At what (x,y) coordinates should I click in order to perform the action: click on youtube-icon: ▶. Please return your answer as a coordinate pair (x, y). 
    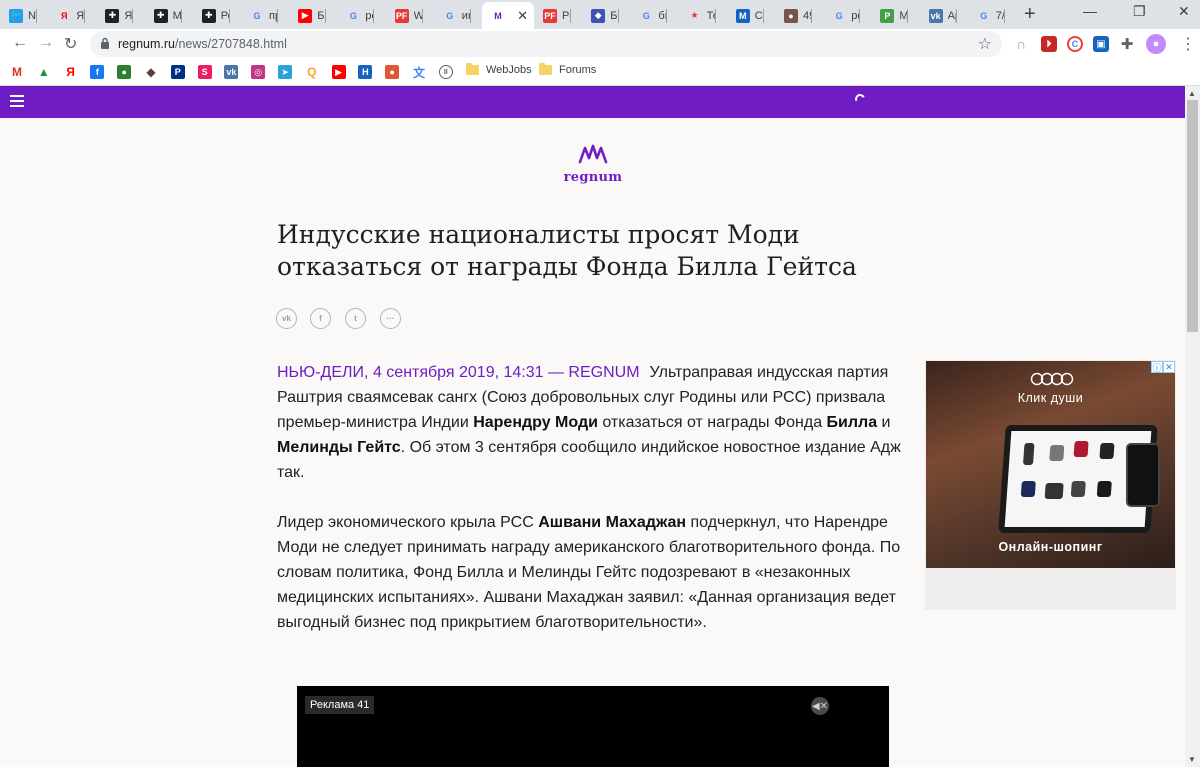
    Looking at the image, I should click on (338, 72).